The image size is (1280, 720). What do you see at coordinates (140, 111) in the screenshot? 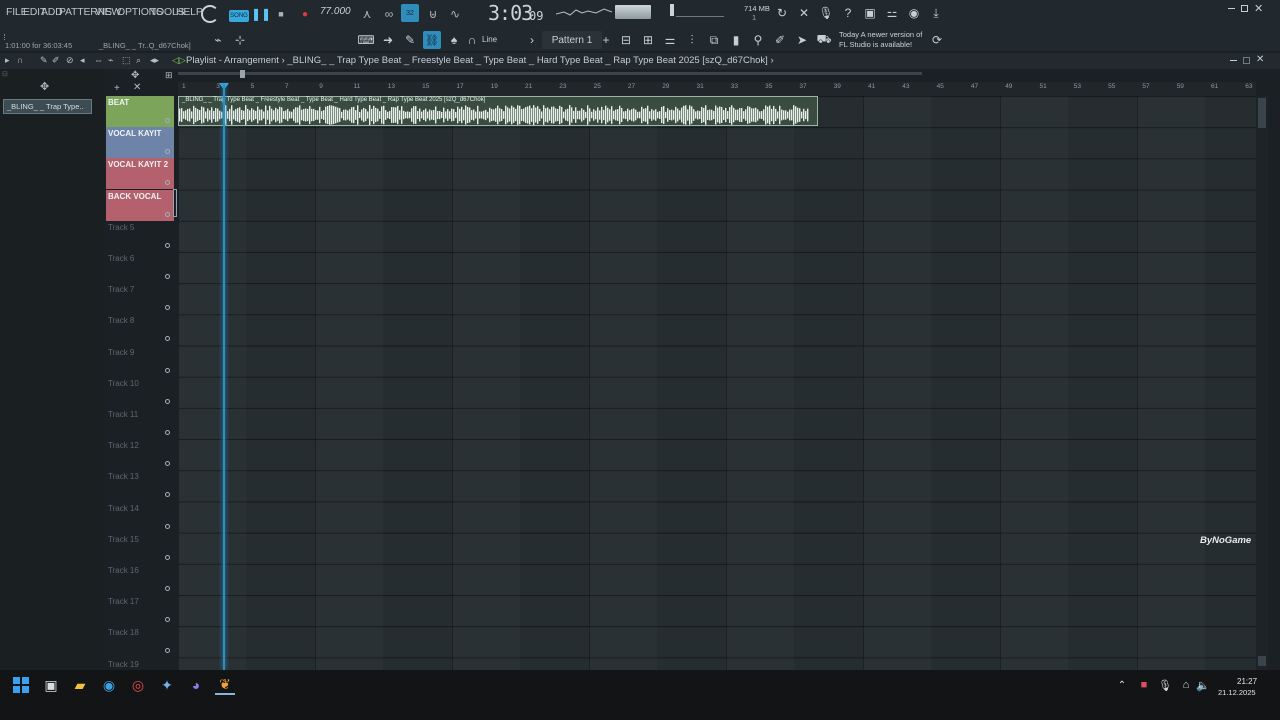
I see `track-header: BEAT` at bounding box center [140, 111].